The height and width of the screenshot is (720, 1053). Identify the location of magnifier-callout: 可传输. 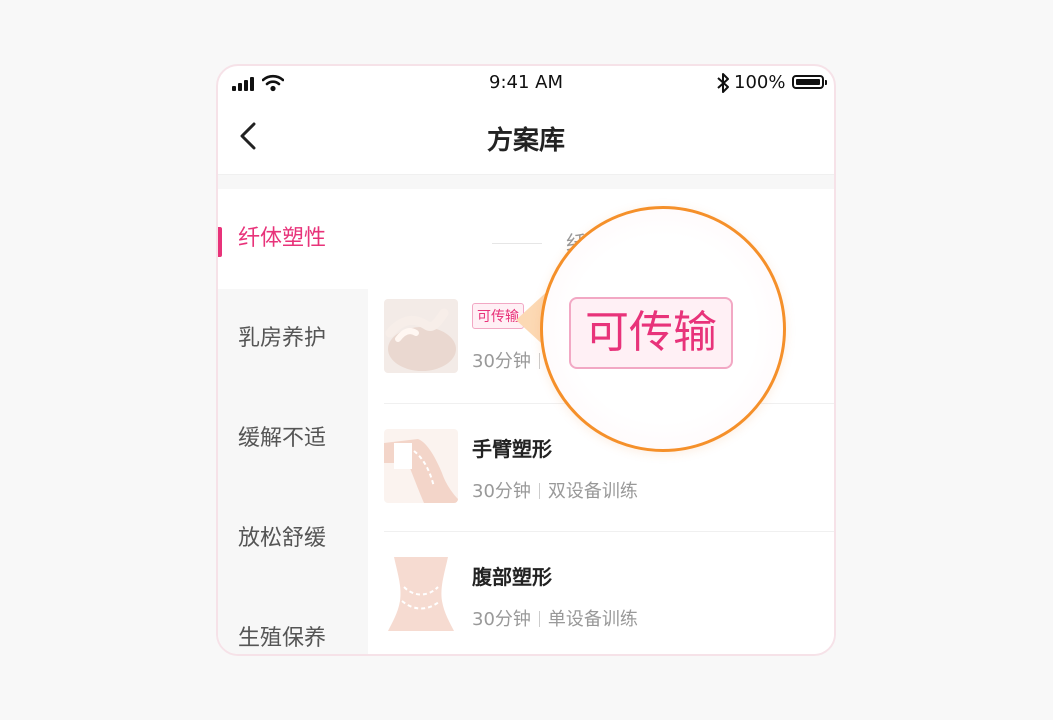
(663, 329).